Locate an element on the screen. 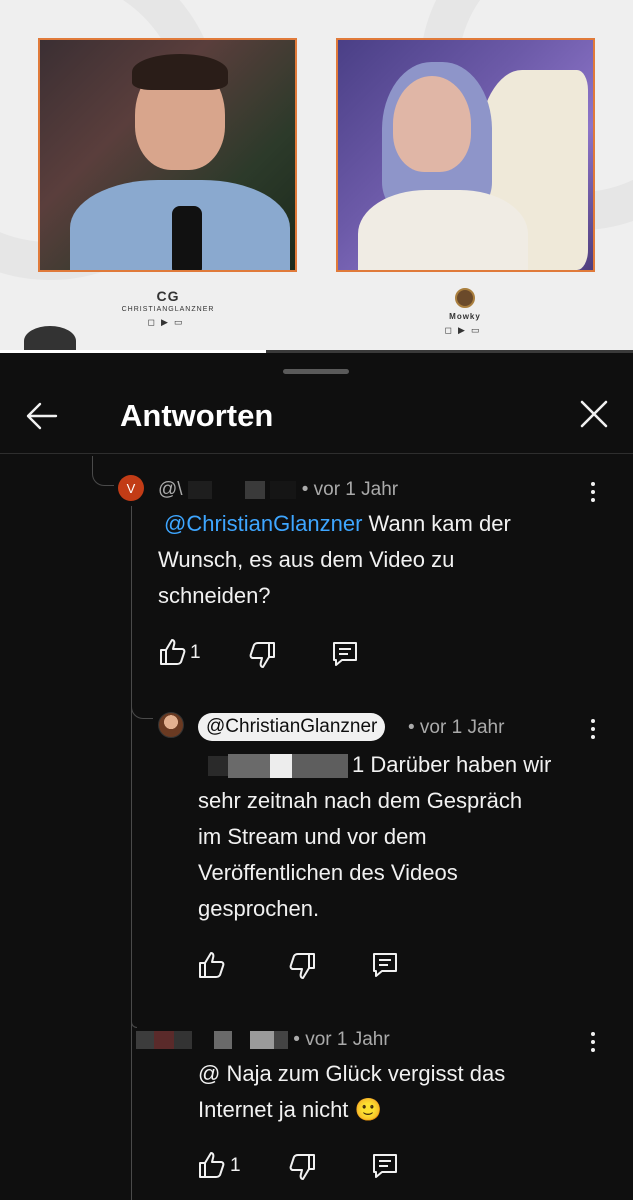  comment-line: @ Naja zum Glück vergisst das is located at coordinates (352, 1073).